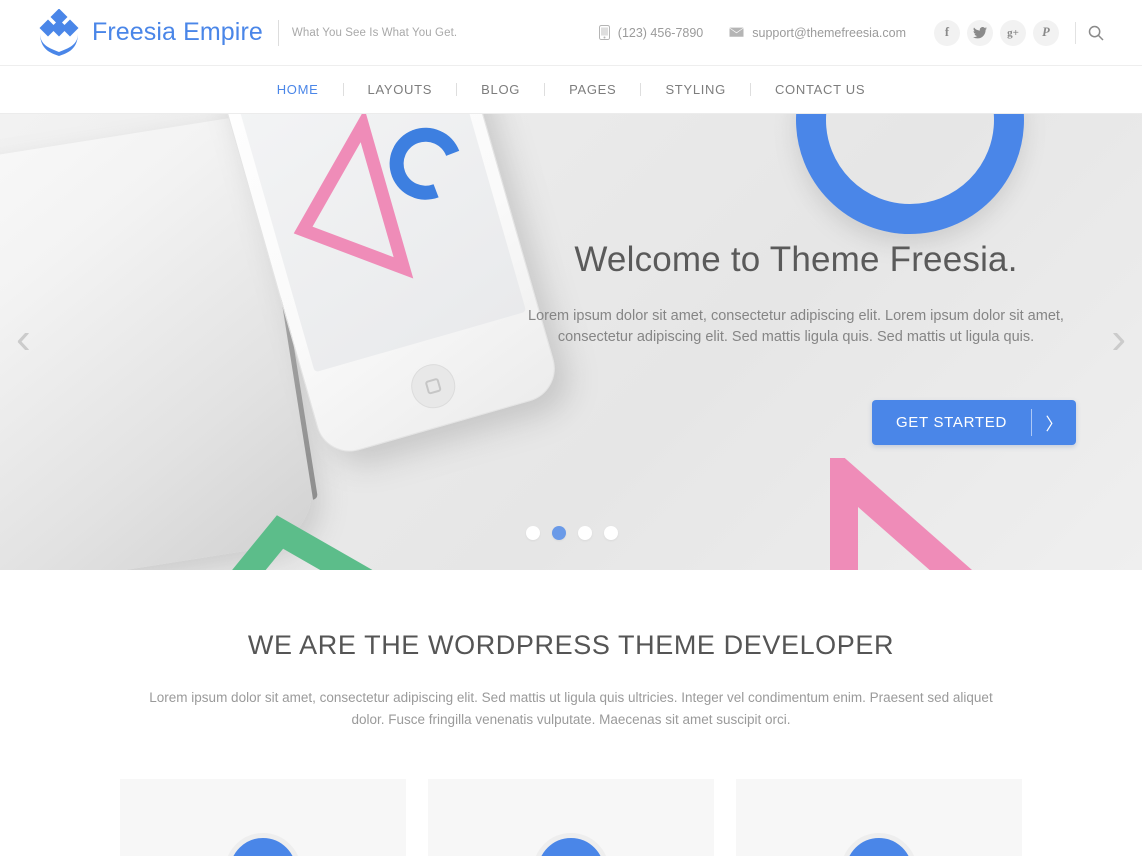 The height and width of the screenshot is (856, 1142). I want to click on decorative-green-chevron, so click(302, 542).